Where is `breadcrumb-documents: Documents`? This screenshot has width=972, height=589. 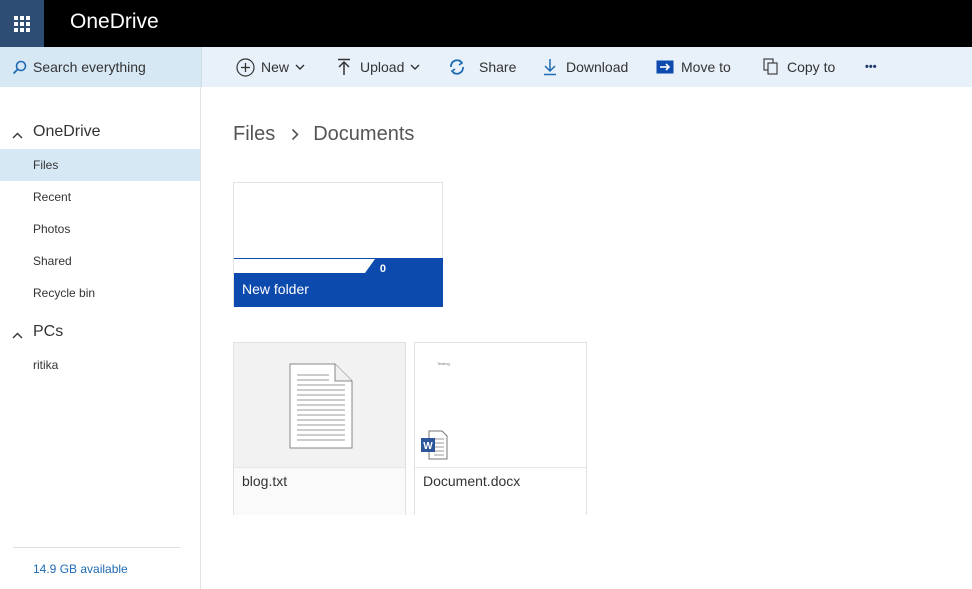
breadcrumb-documents: Documents is located at coordinates (364, 133).